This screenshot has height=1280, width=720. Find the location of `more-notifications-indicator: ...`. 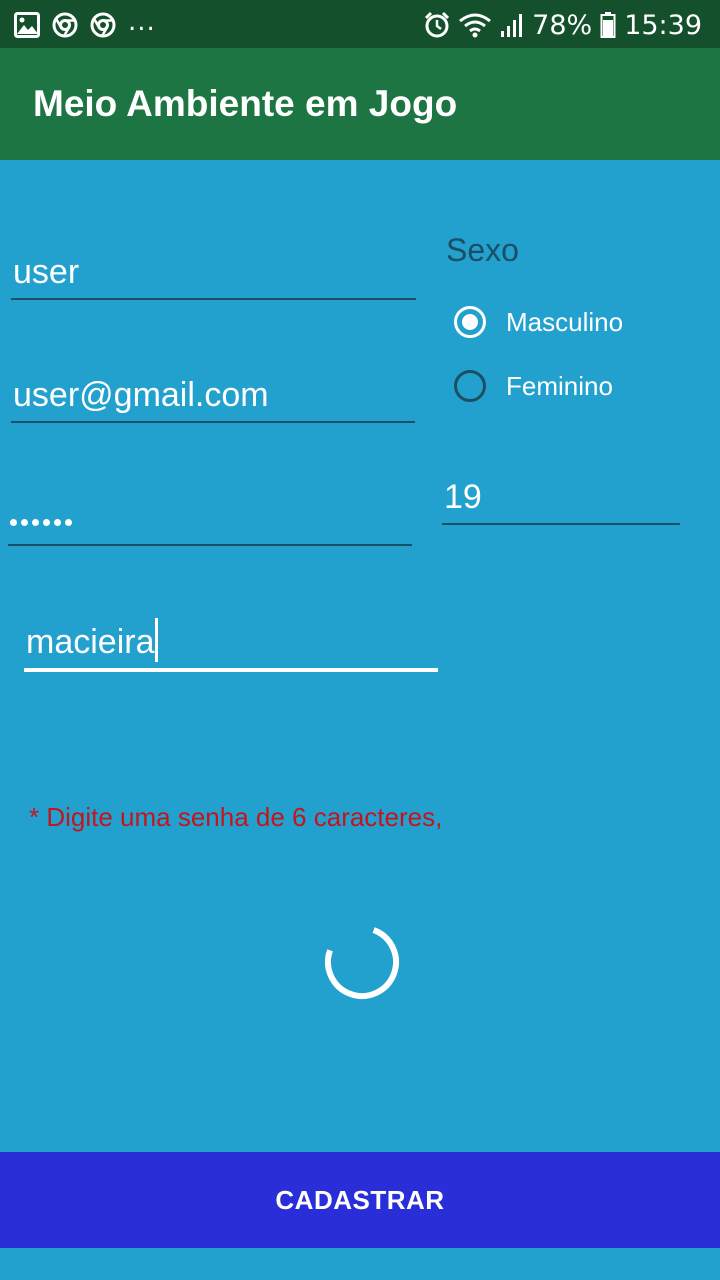

more-notifications-indicator: ... is located at coordinates (142, 22).